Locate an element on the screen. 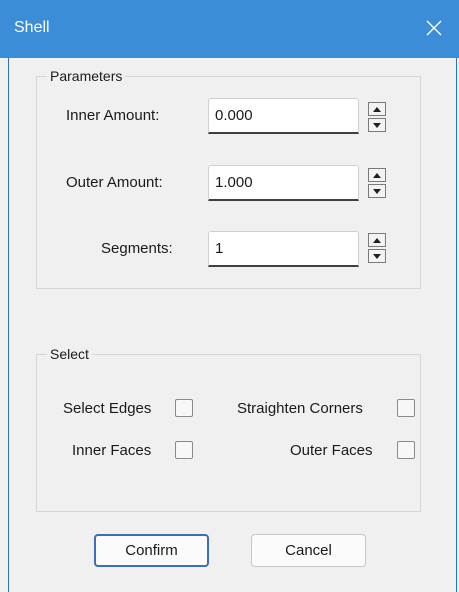 The height and width of the screenshot is (592, 459). inner-amount-field: 0.000 is located at coordinates (283, 116).